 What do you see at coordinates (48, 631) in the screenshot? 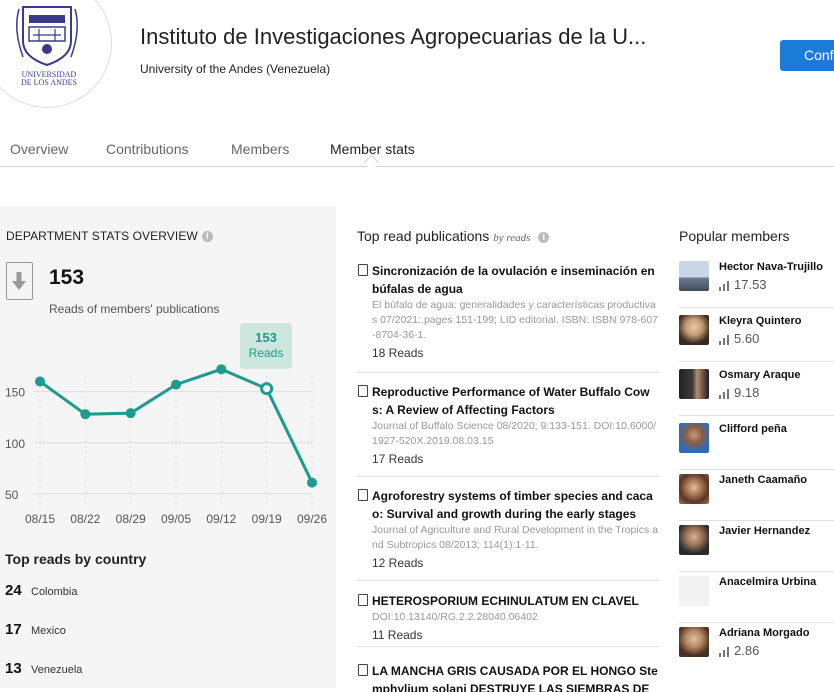
I see `country-name: Mexico` at bounding box center [48, 631].